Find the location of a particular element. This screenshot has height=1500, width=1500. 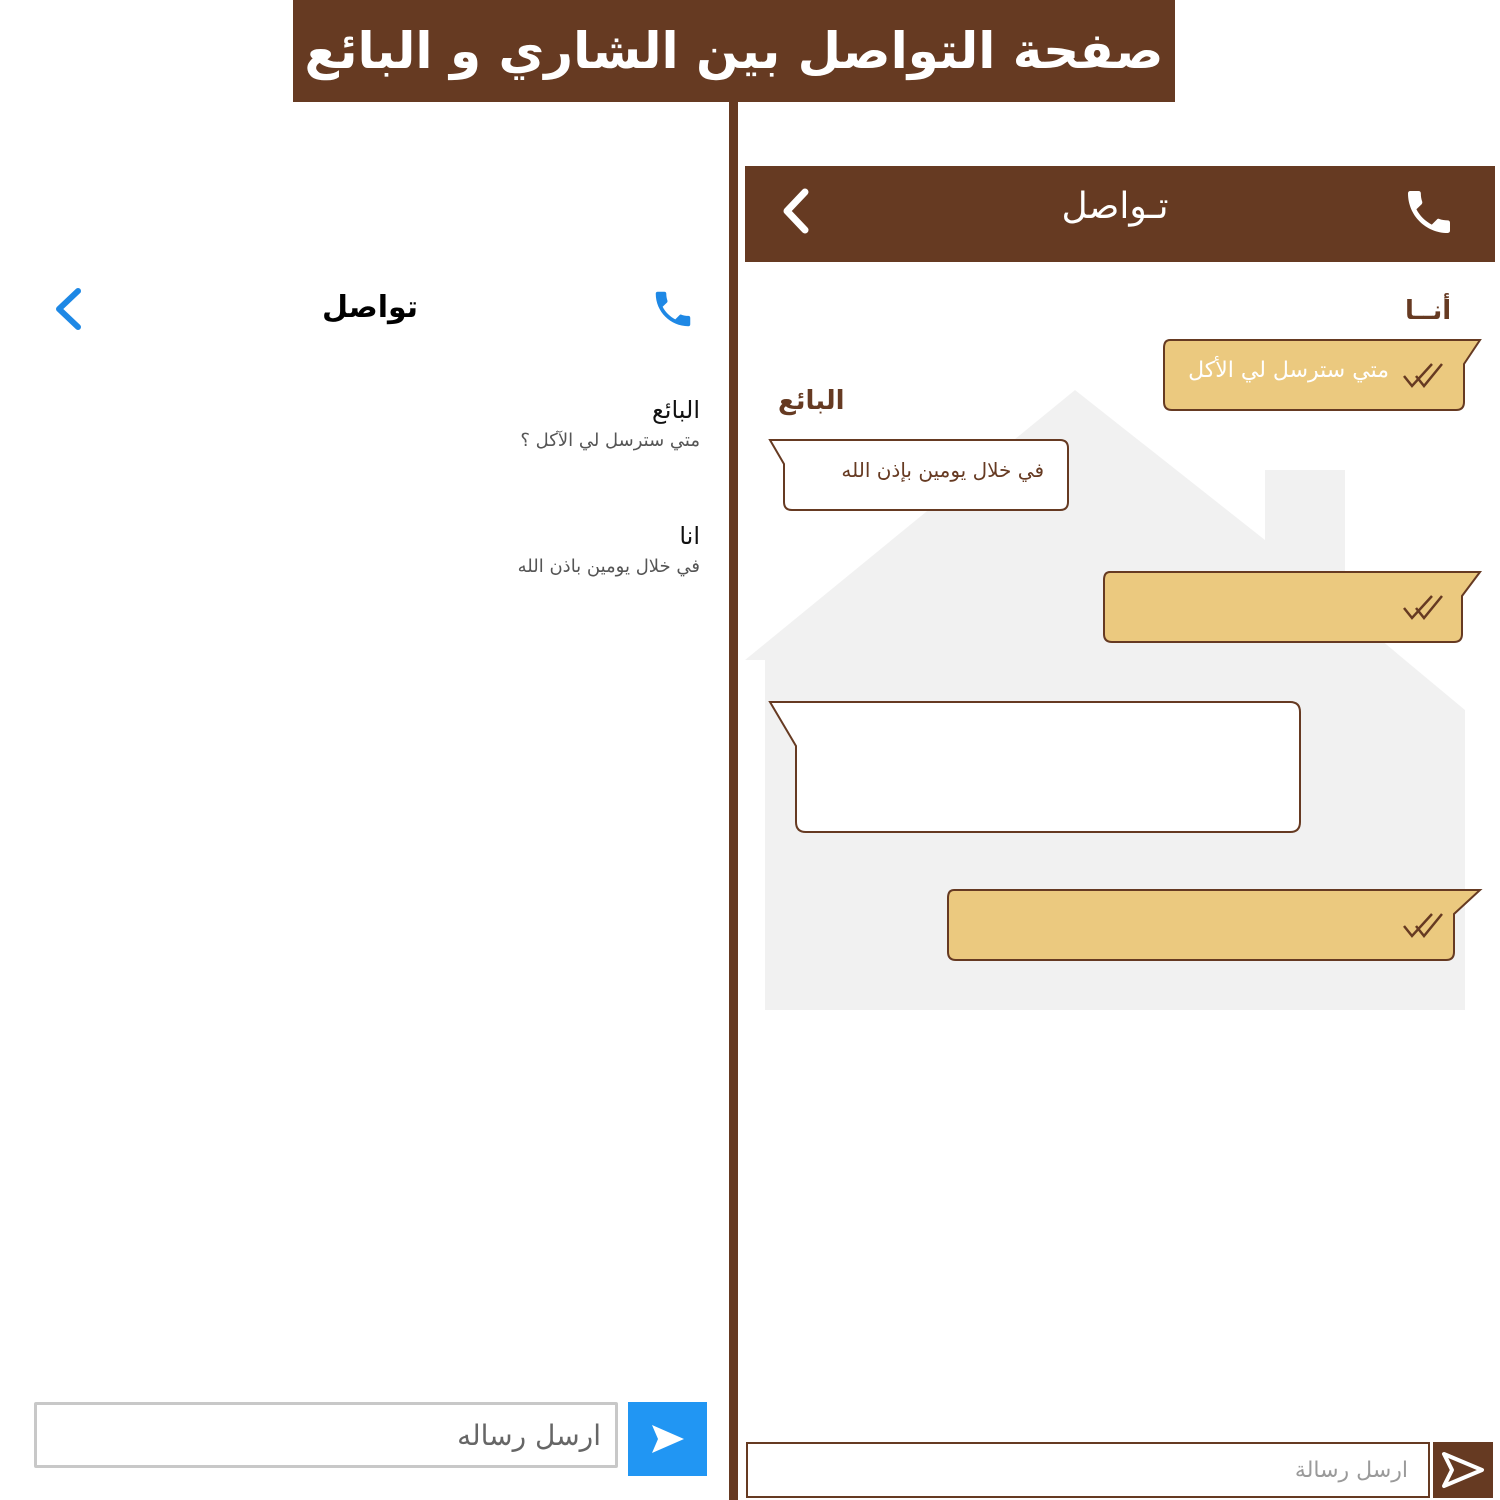

message-text: في خلال يومين باذن الله is located at coordinates (608, 566).